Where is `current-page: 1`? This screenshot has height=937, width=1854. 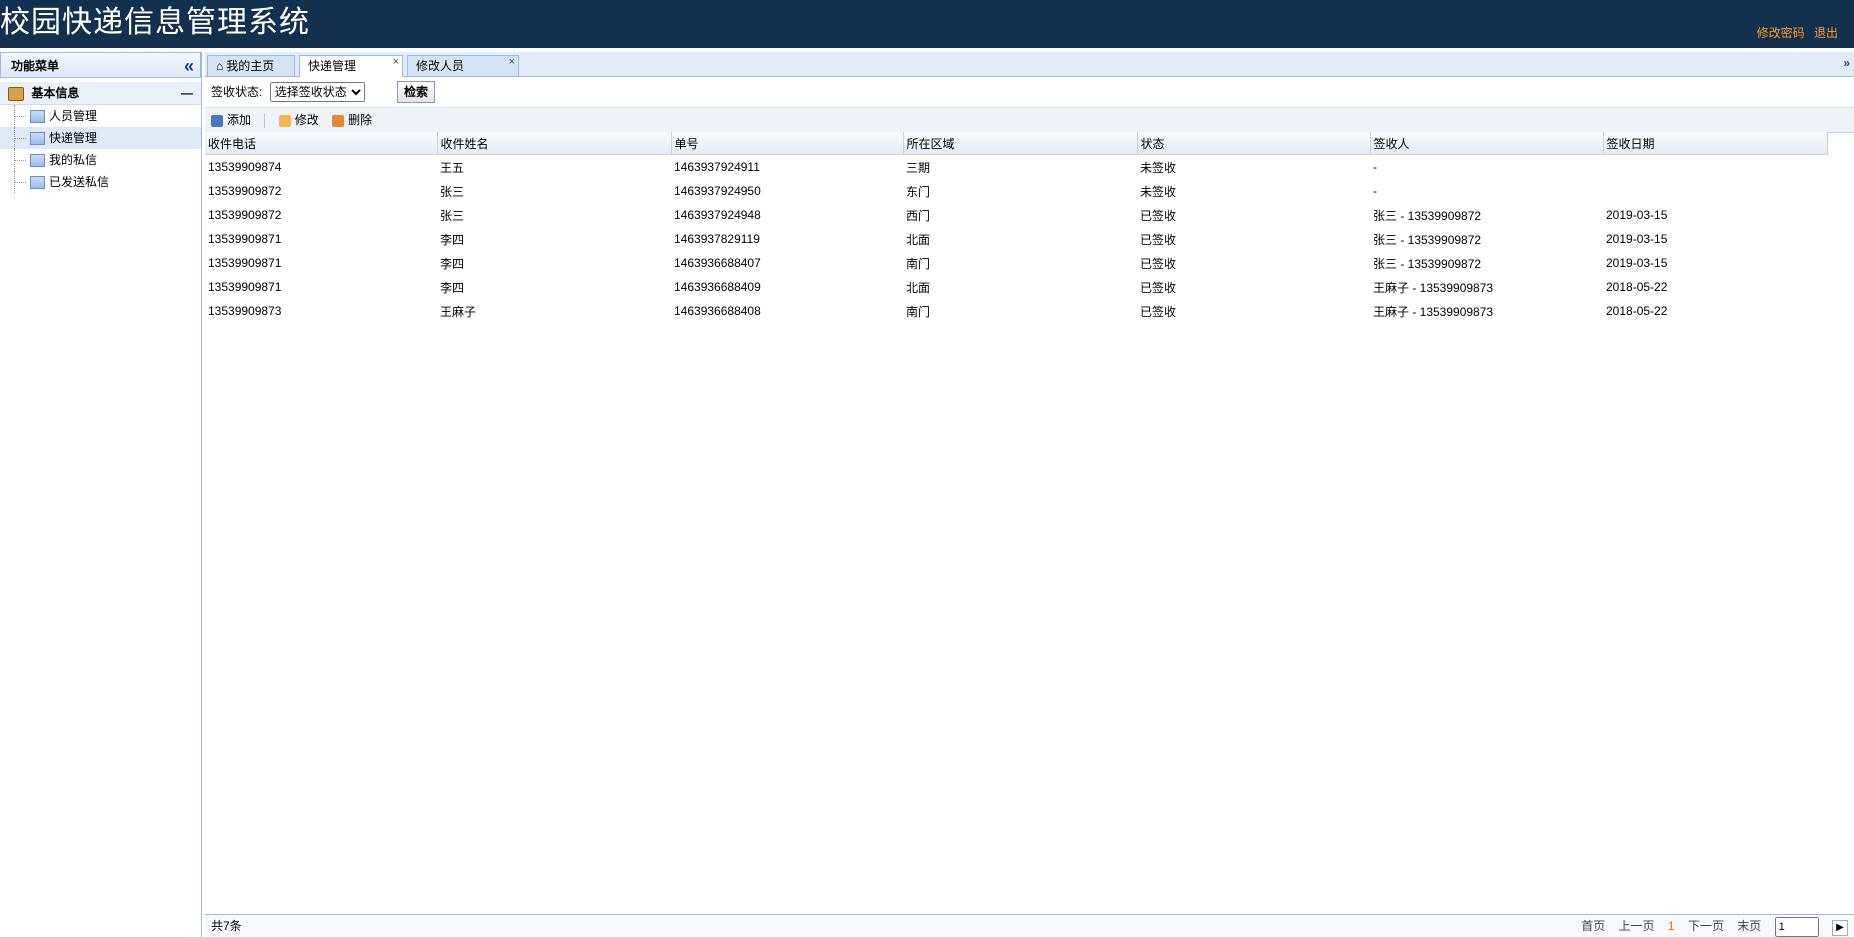 current-page: 1 is located at coordinates (1671, 926).